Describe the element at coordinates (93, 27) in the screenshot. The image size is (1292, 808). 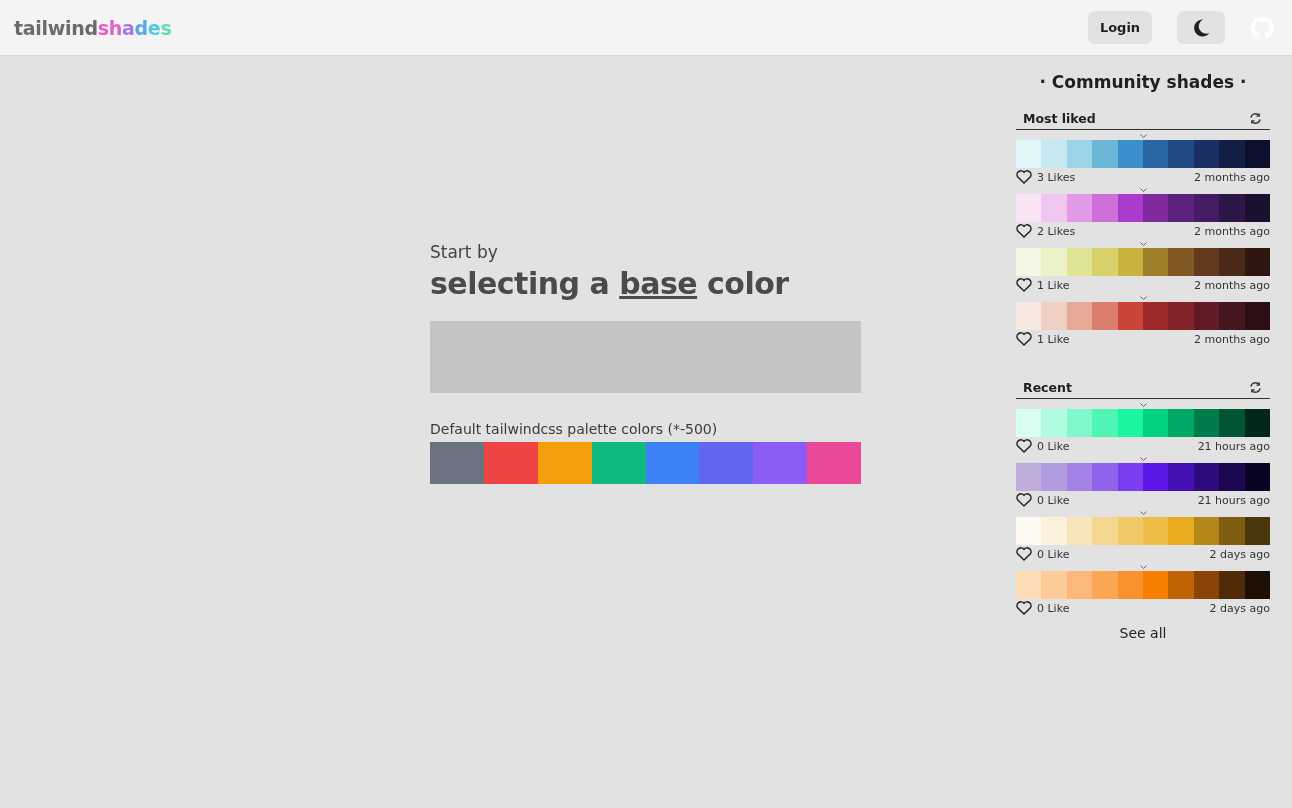
I see `site-logo: tailwindshades` at that location.